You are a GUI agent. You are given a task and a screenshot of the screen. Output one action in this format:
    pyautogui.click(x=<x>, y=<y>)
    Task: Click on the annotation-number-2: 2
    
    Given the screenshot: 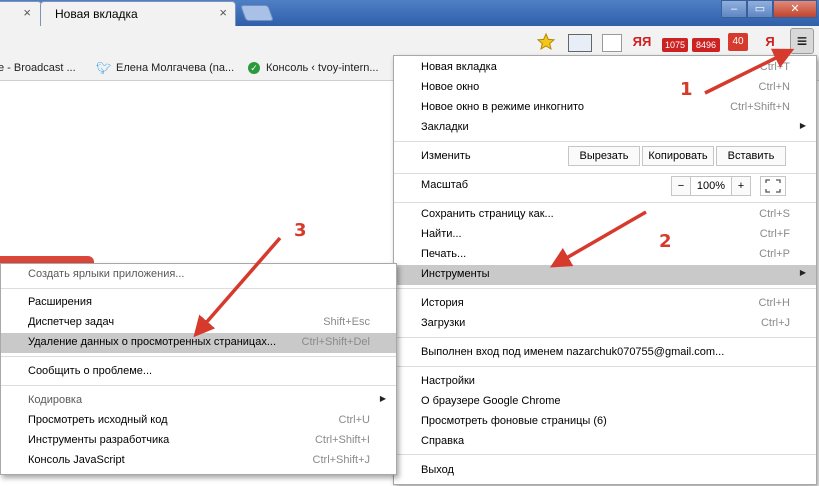 What is the action you would take?
    pyautogui.click(x=665, y=241)
    